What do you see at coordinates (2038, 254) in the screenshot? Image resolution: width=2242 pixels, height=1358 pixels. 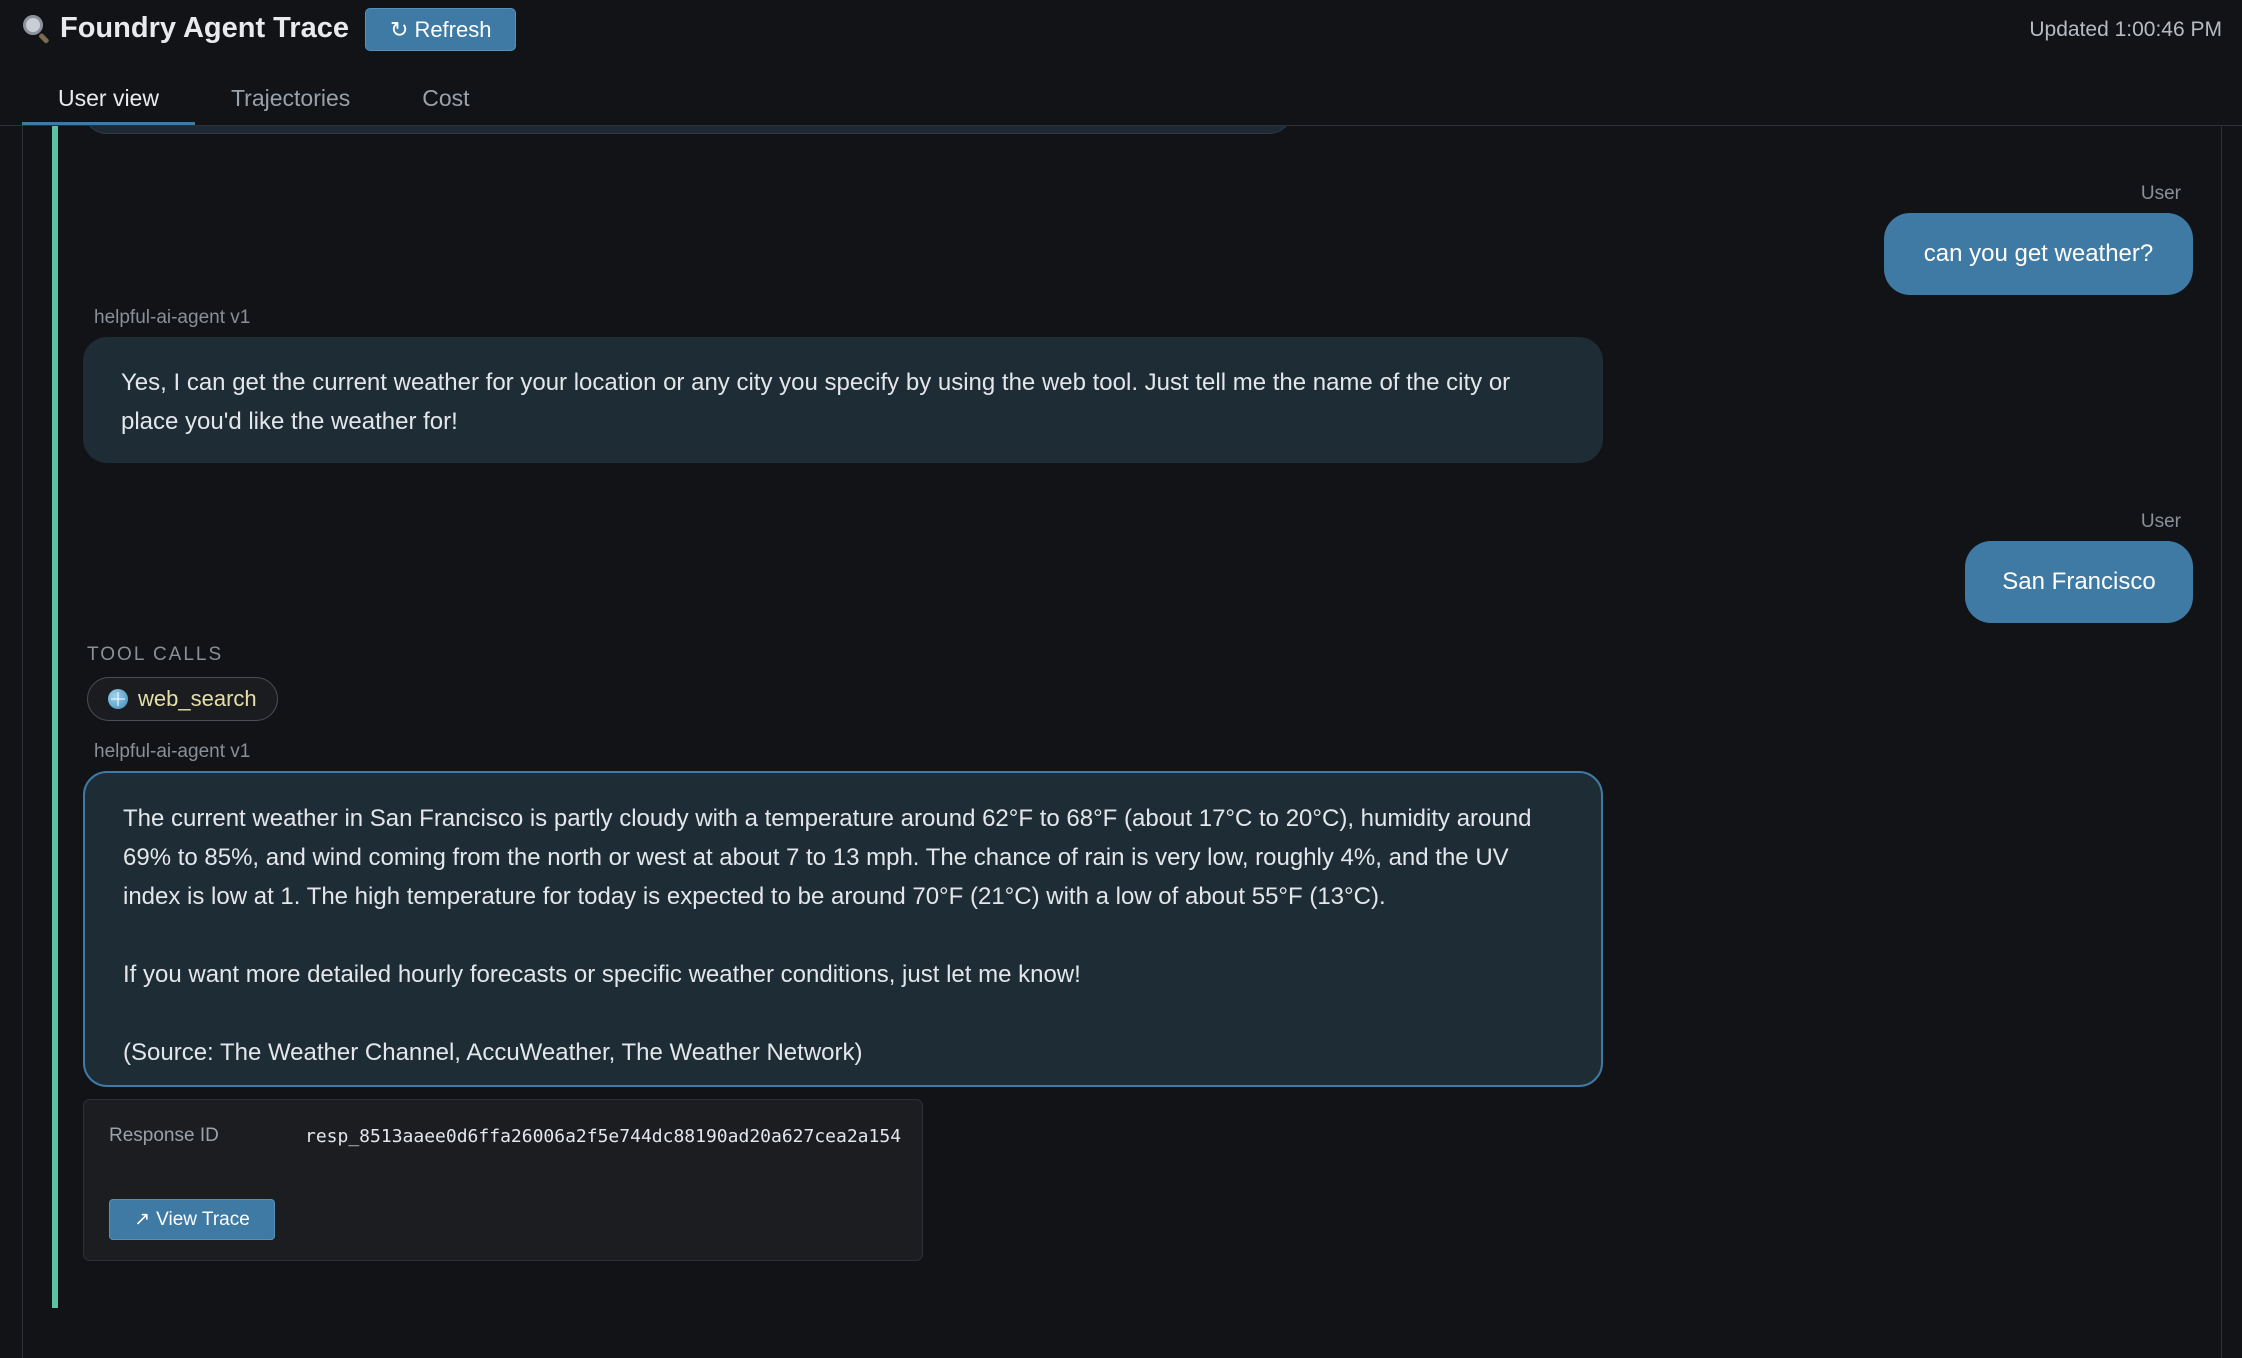 I see `user-message-bubble: can you get weather?` at bounding box center [2038, 254].